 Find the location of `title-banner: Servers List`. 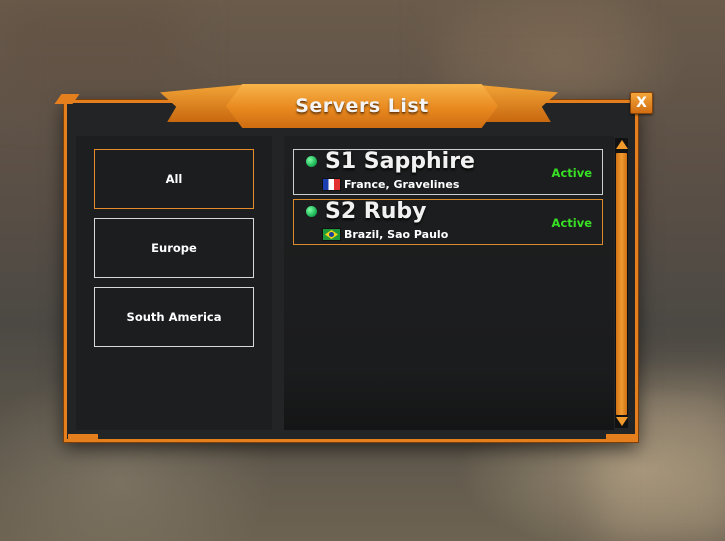

title-banner: Servers List is located at coordinates (362, 106).